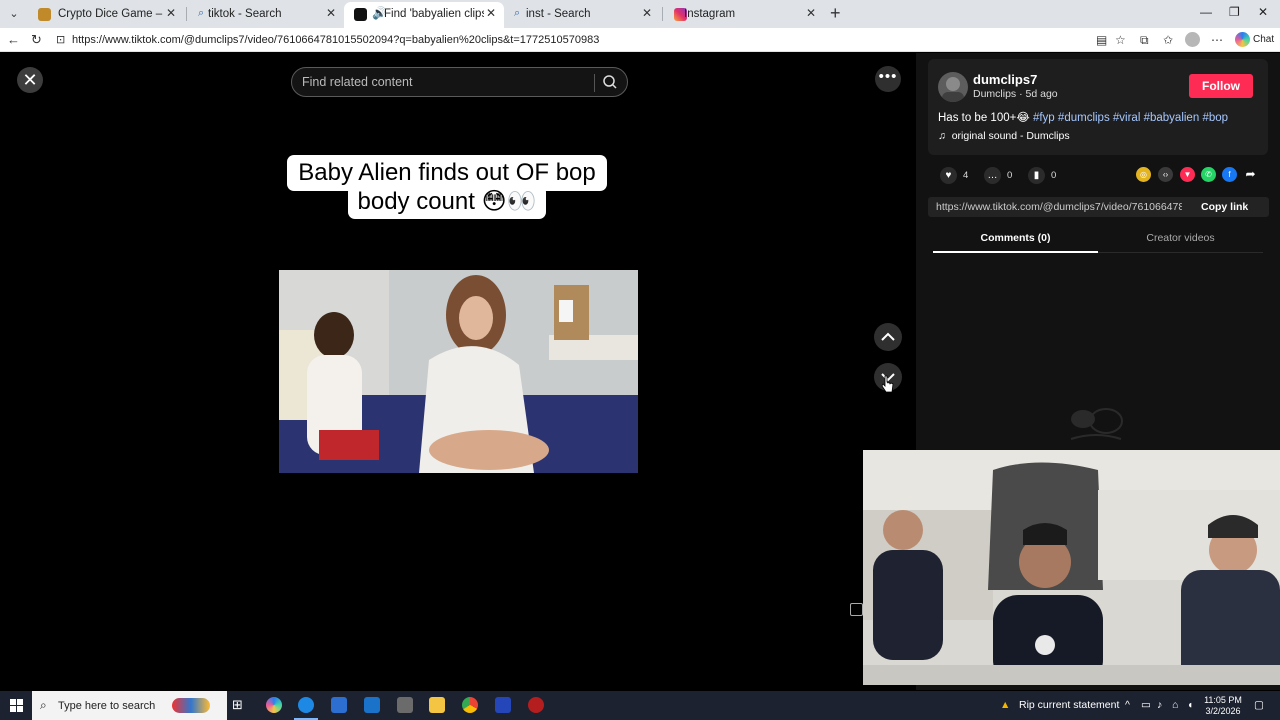 This screenshot has height=720, width=1280. What do you see at coordinates (1187, 174) in the screenshot?
I see `send-to-friends-icon: ▼` at bounding box center [1187, 174].